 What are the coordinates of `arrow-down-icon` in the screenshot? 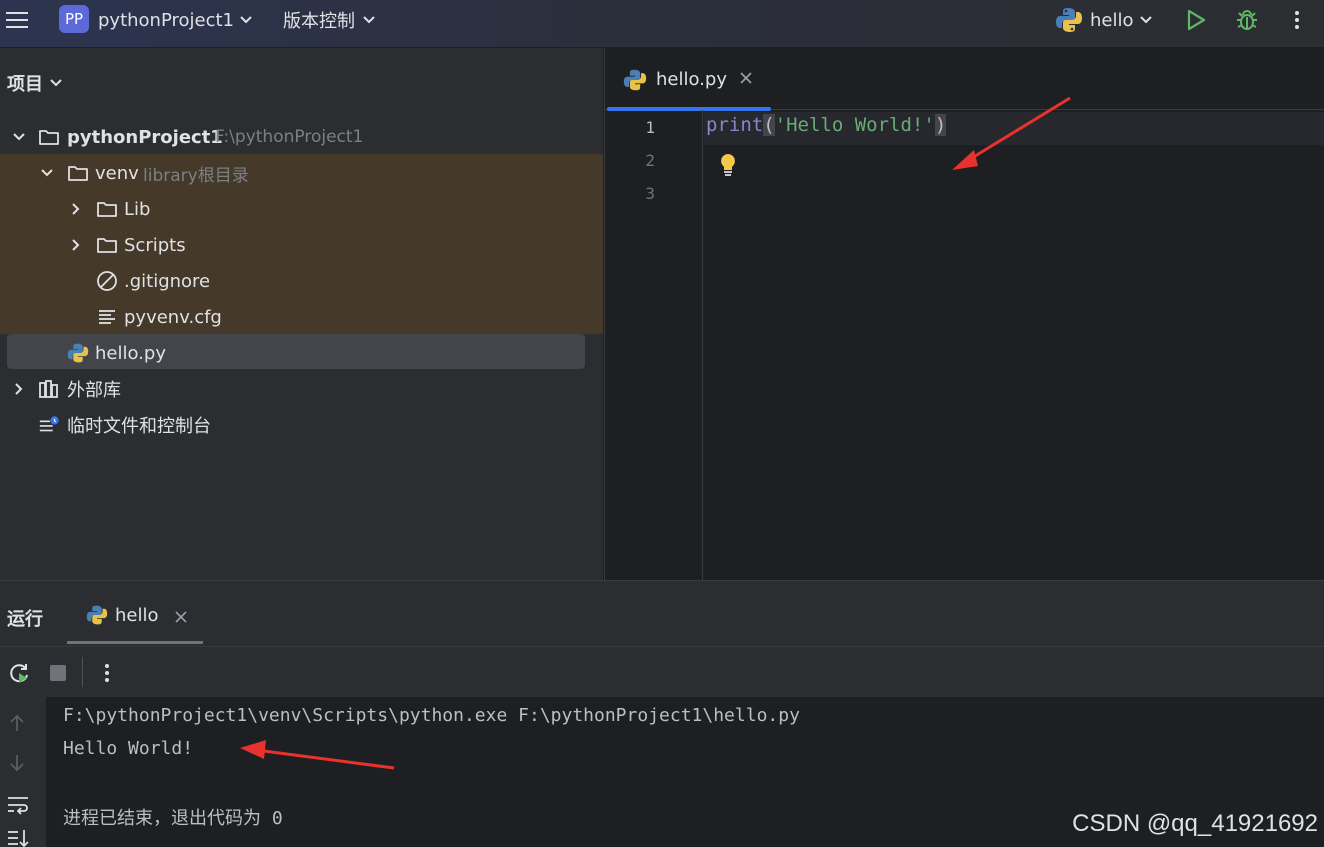 It's located at (17, 765).